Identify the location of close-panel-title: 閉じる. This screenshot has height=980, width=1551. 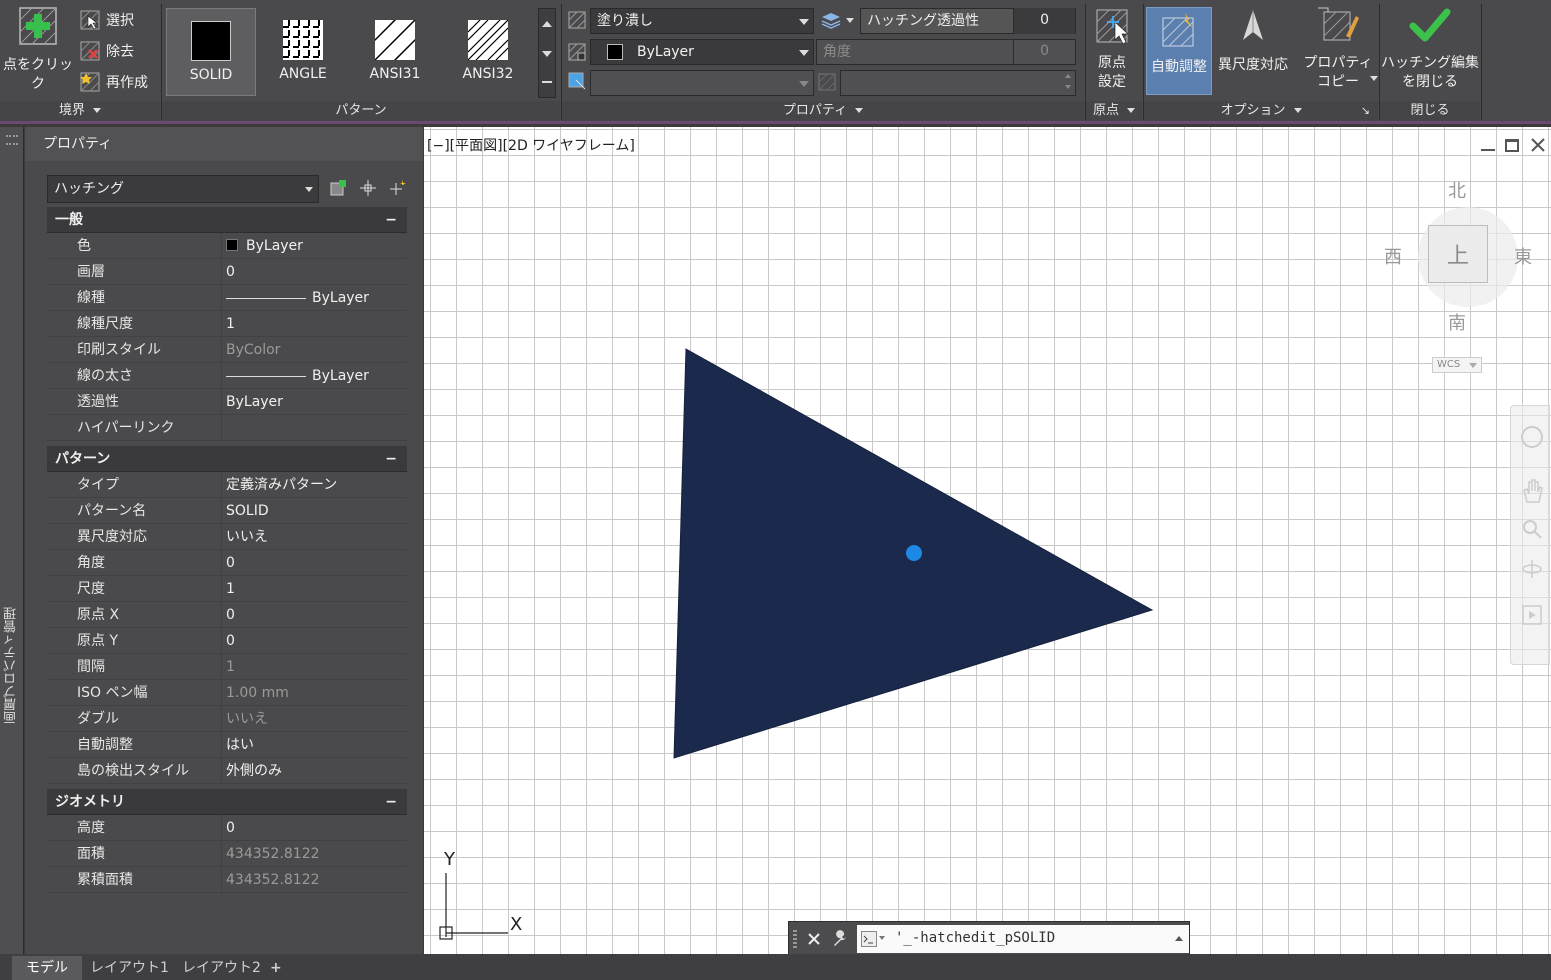
(1430, 111).